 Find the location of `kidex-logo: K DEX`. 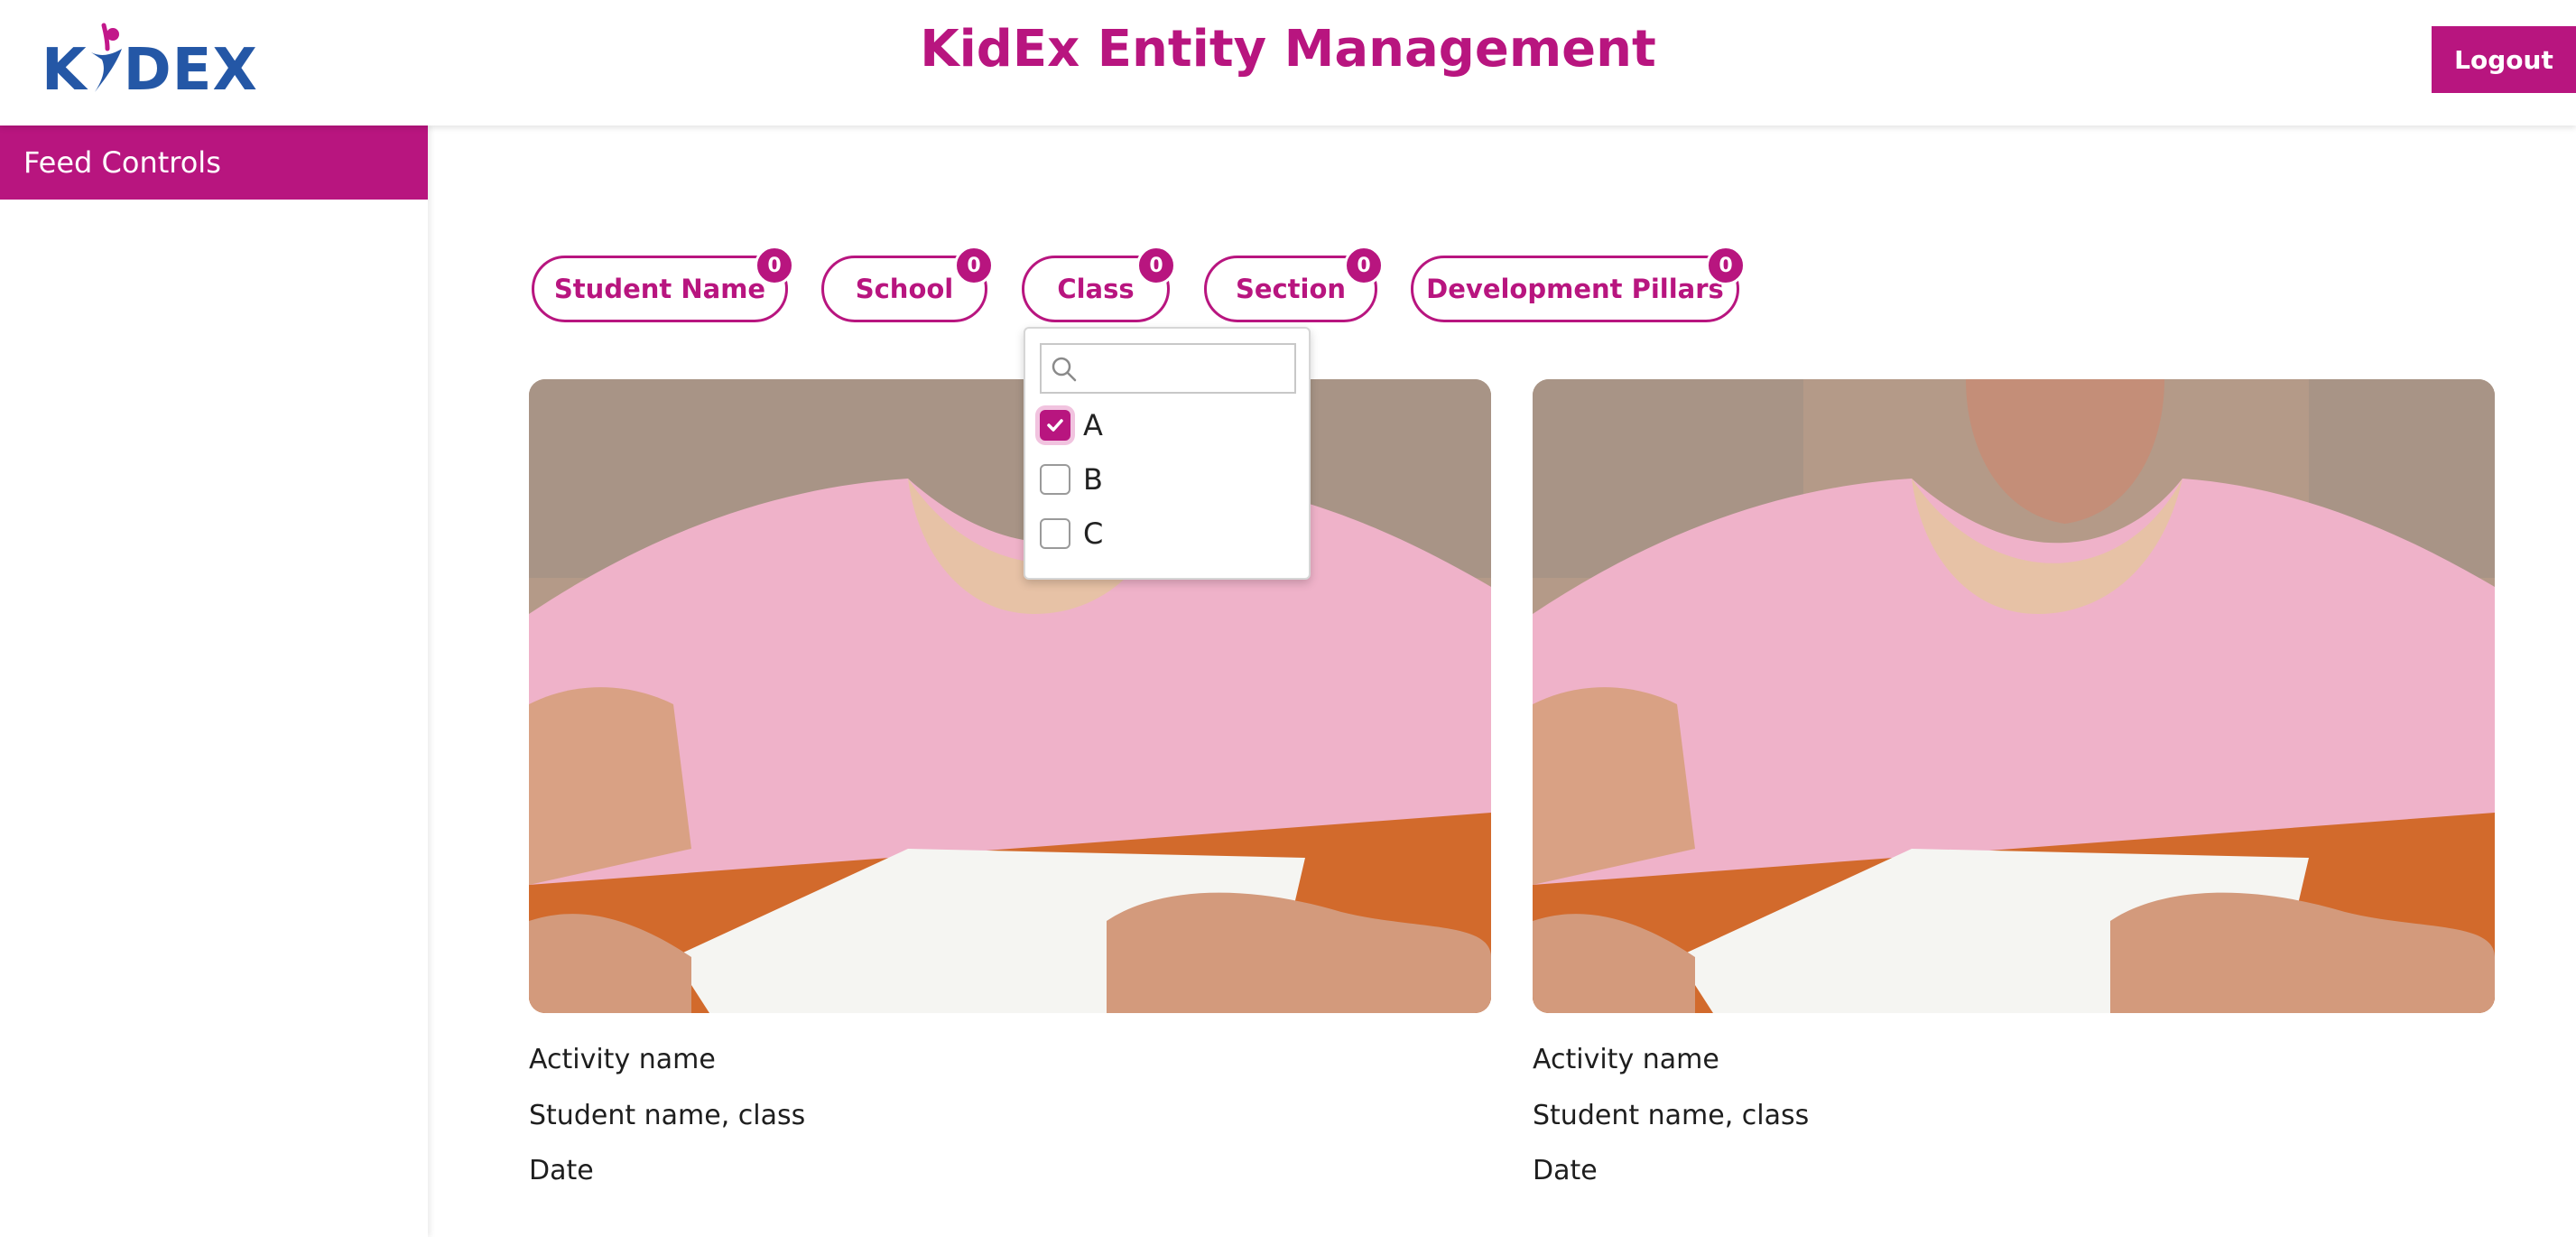

kidex-logo: K DEX is located at coordinates (149, 60).